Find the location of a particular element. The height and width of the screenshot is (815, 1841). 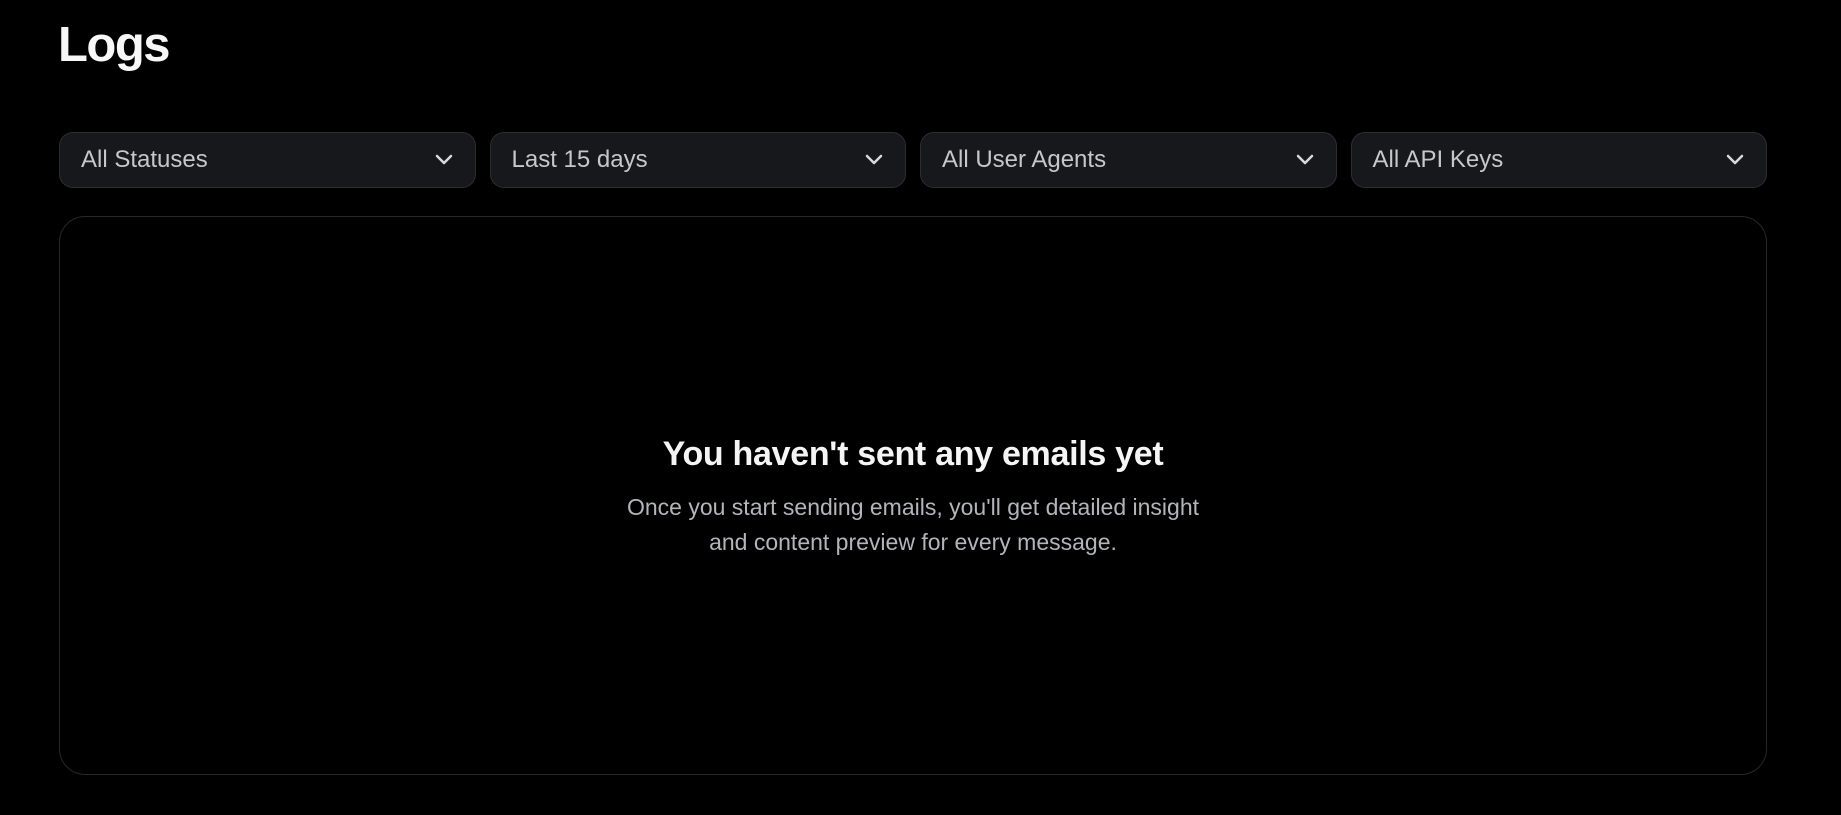

page-title: Logs is located at coordinates (114, 45).